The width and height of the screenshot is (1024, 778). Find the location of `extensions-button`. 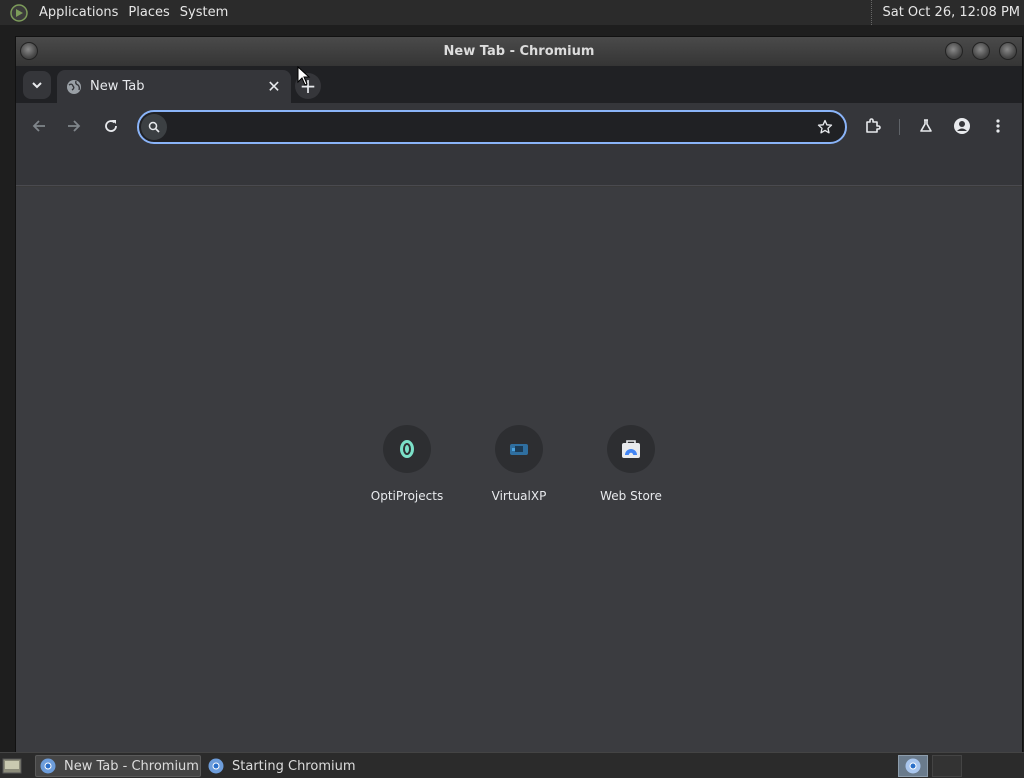

extensions-button is located at coordinates (873, 126).